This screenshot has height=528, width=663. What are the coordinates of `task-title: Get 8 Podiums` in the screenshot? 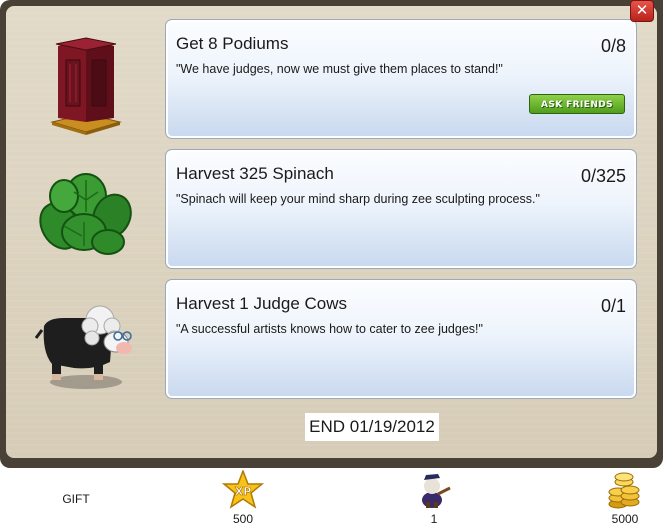 It's located at (232, 43).